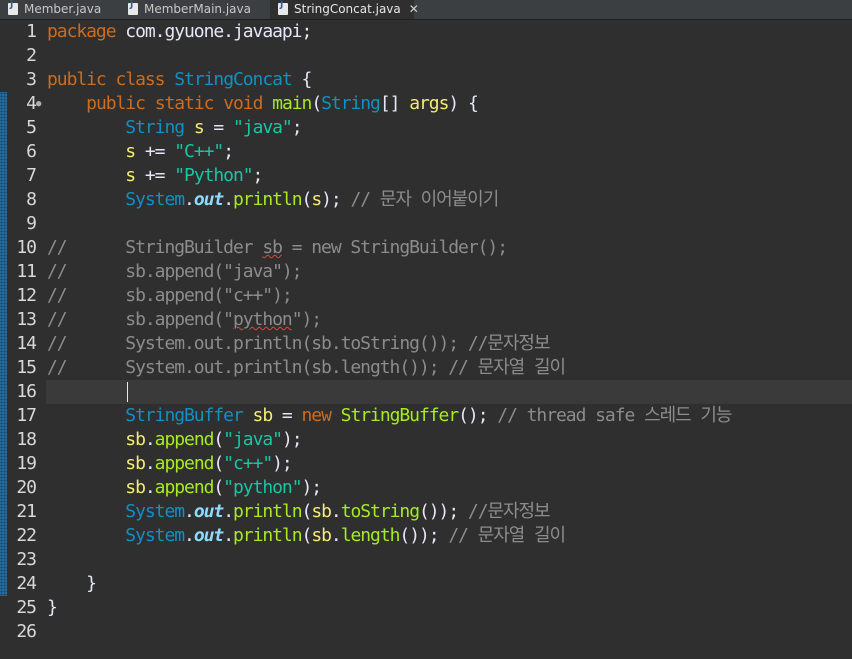  Describe the element at coordinates (316, 199) in the screenshot. I see `code-token: s` at that location.